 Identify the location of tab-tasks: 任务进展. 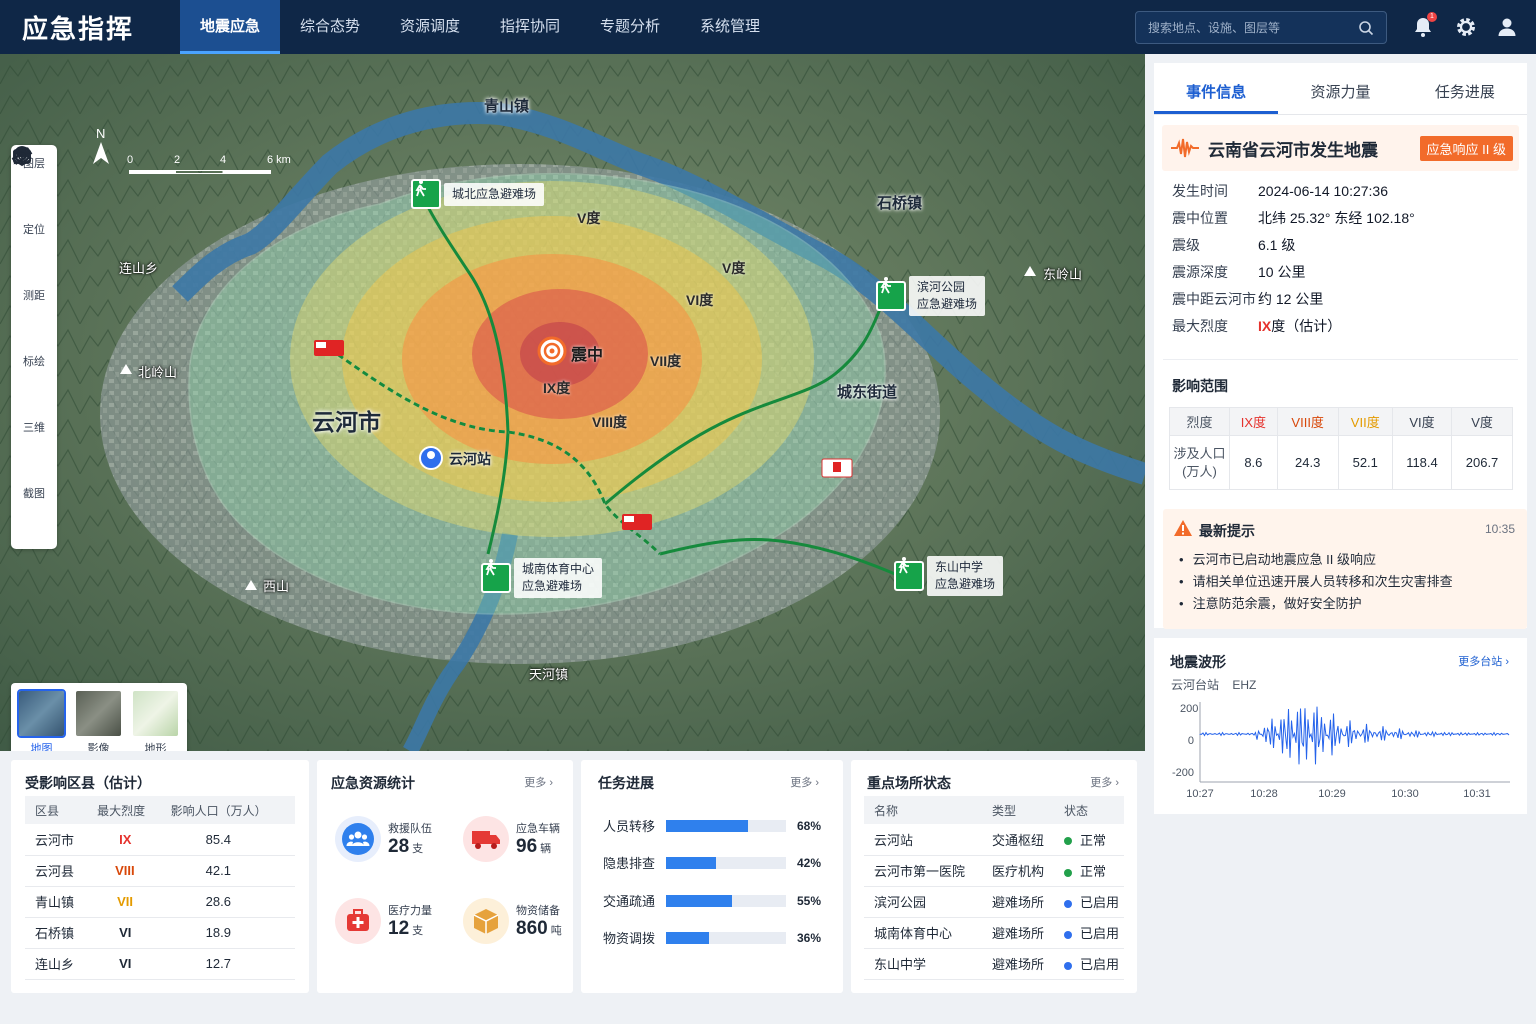
(1465, 88).